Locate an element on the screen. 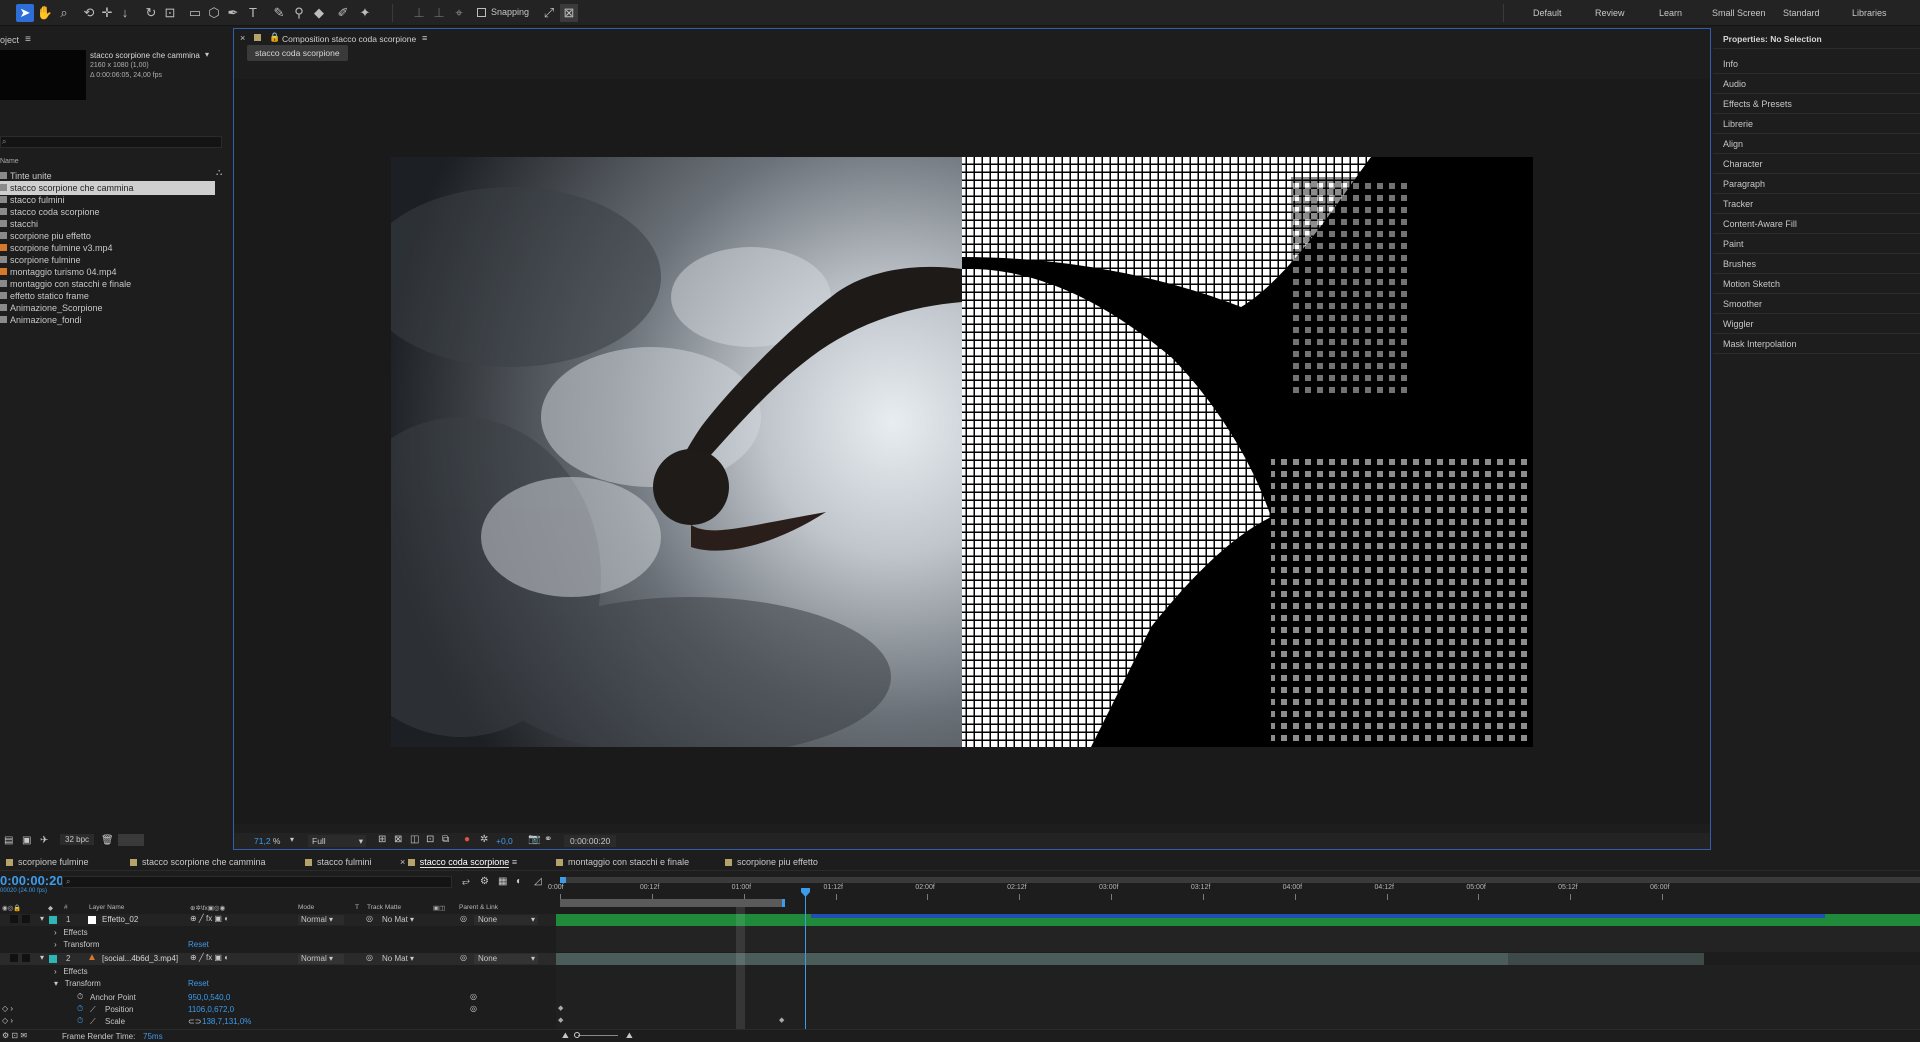 Image resolution: width=1920 pixels, height=1042 pixels. layer-2-trim-bar is located at coordinates (1606, 959).